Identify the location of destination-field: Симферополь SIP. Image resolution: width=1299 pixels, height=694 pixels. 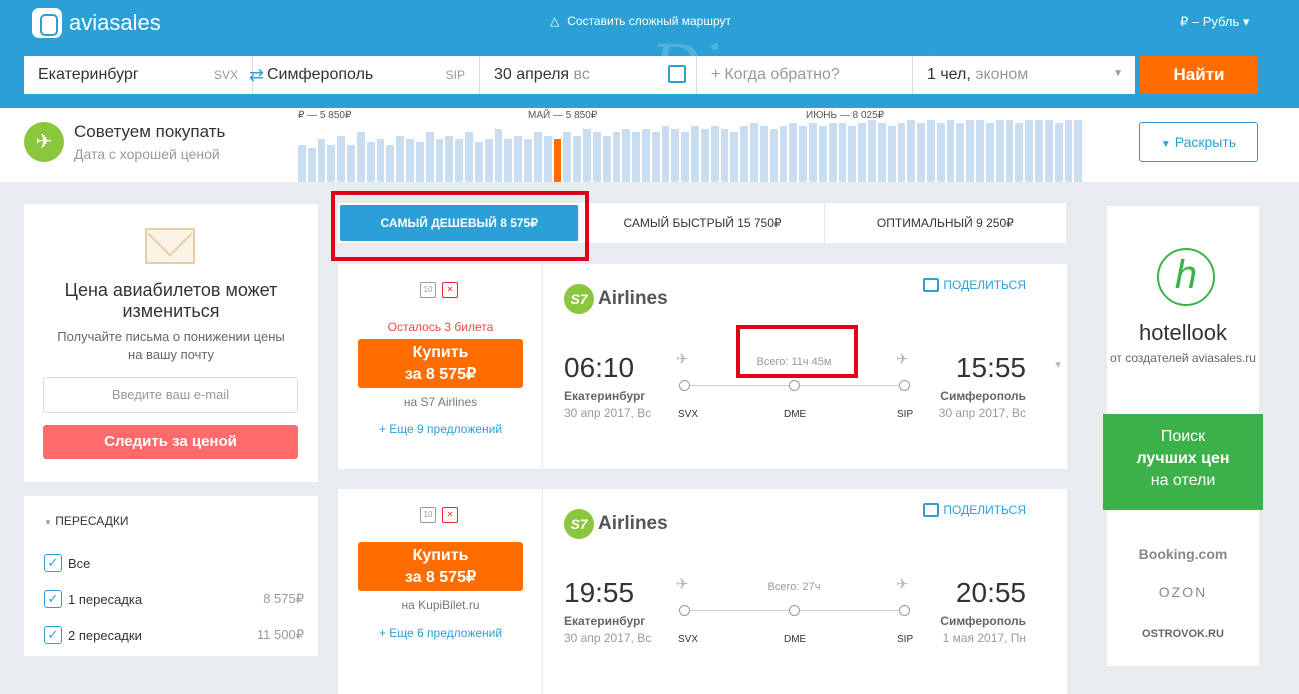
(366, 75).